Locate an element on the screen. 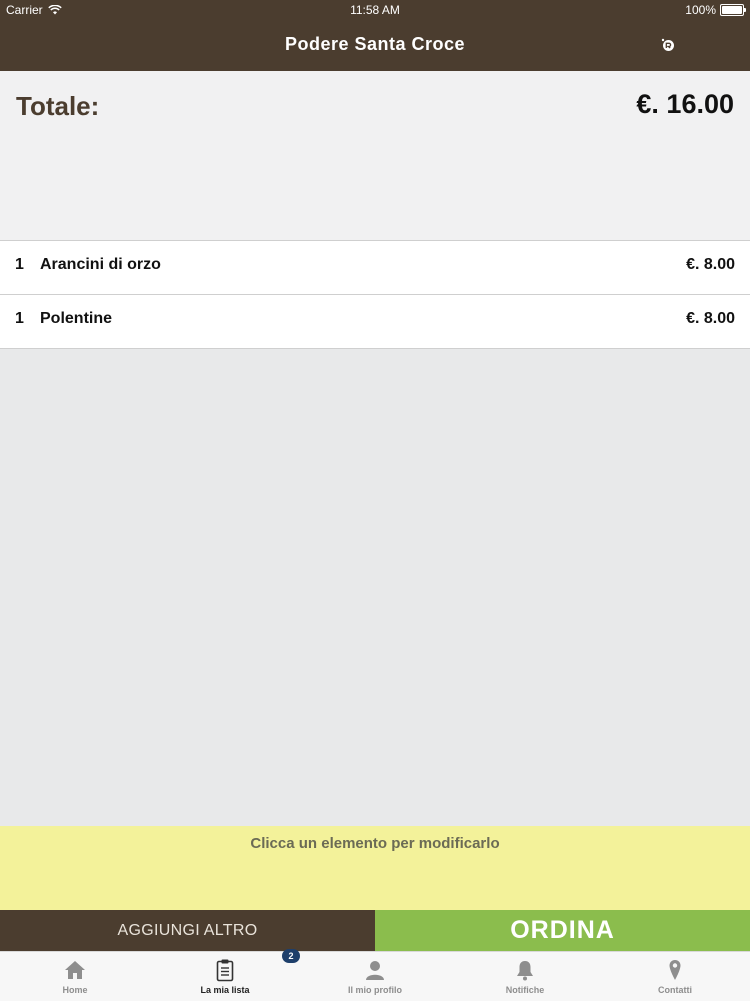  tab-label: La mia lista is located at coordinates (225, 990).